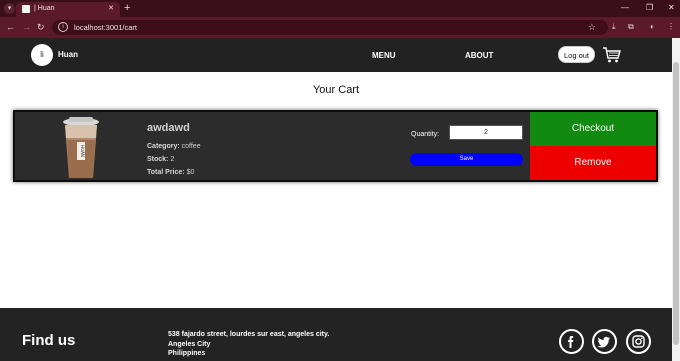  What do you see at coordinates (127, 8) in the screenshot?
I see `new-tab-button: +` at bounding box center [127, 8].